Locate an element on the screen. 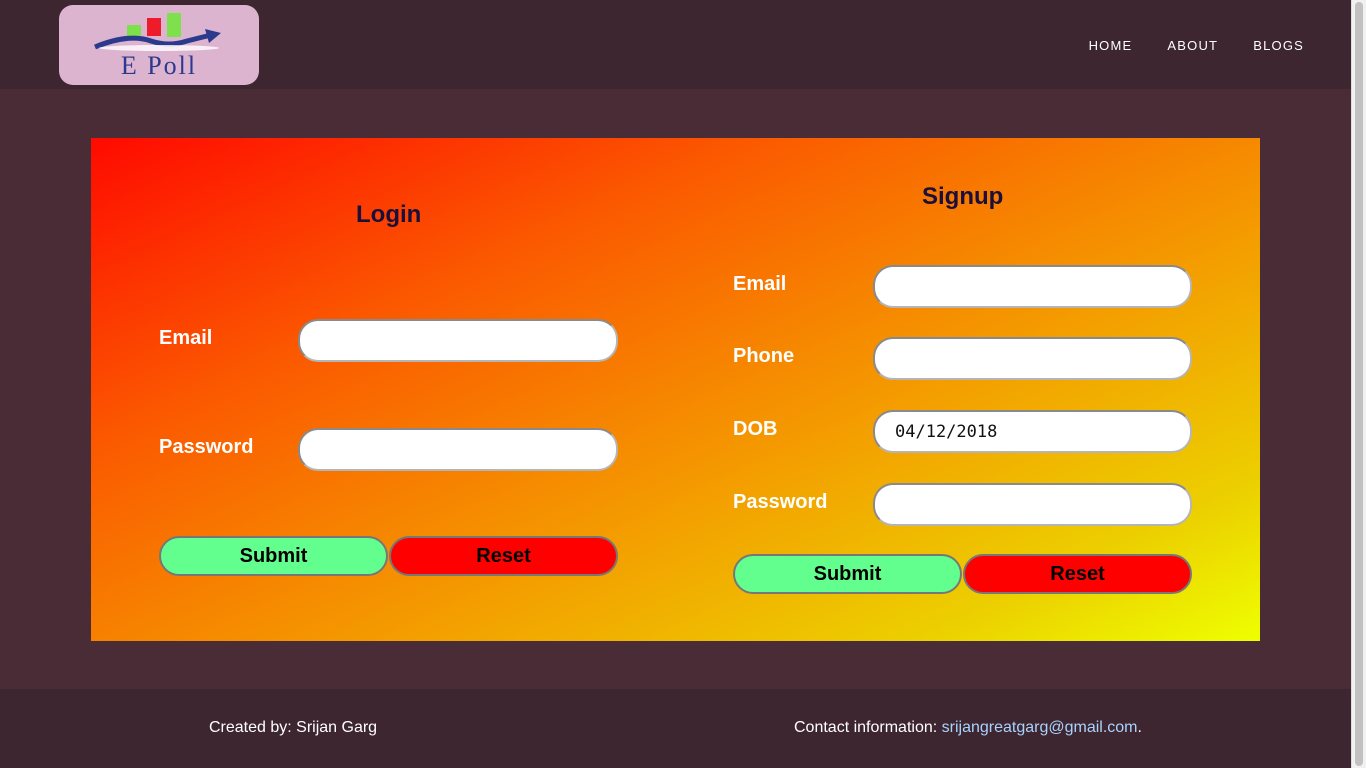 This screenshot has height=768, width=1366. nav-about: ABOUT is located at coordinates (1192, 45).